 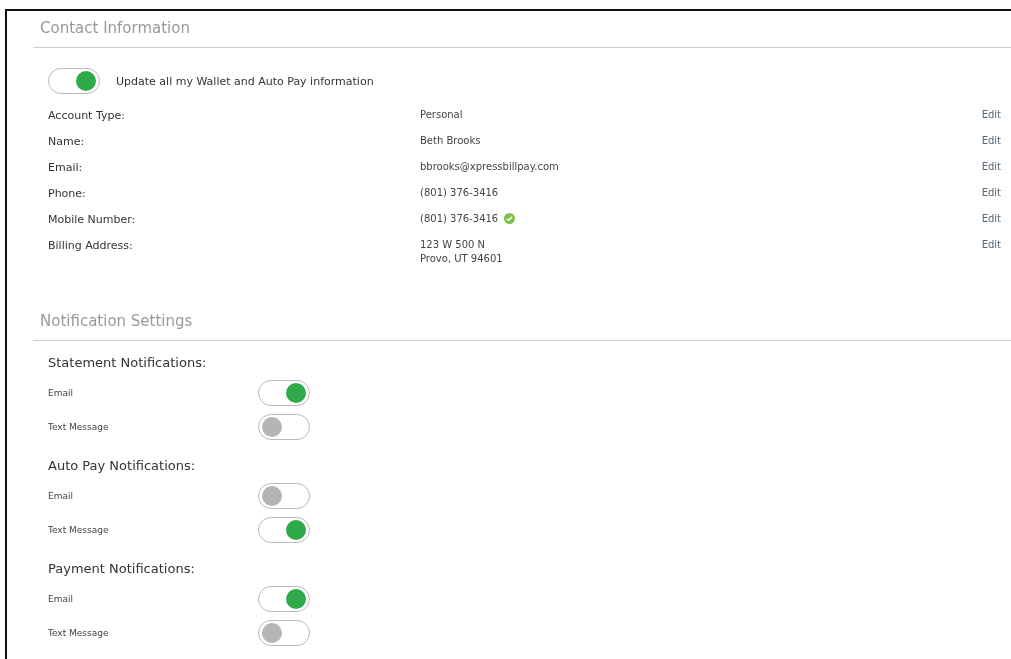 What do you see at coordinates (67, 141) in the screenshot?
I see `field-label: Name:` at bounding box center [67, 141].